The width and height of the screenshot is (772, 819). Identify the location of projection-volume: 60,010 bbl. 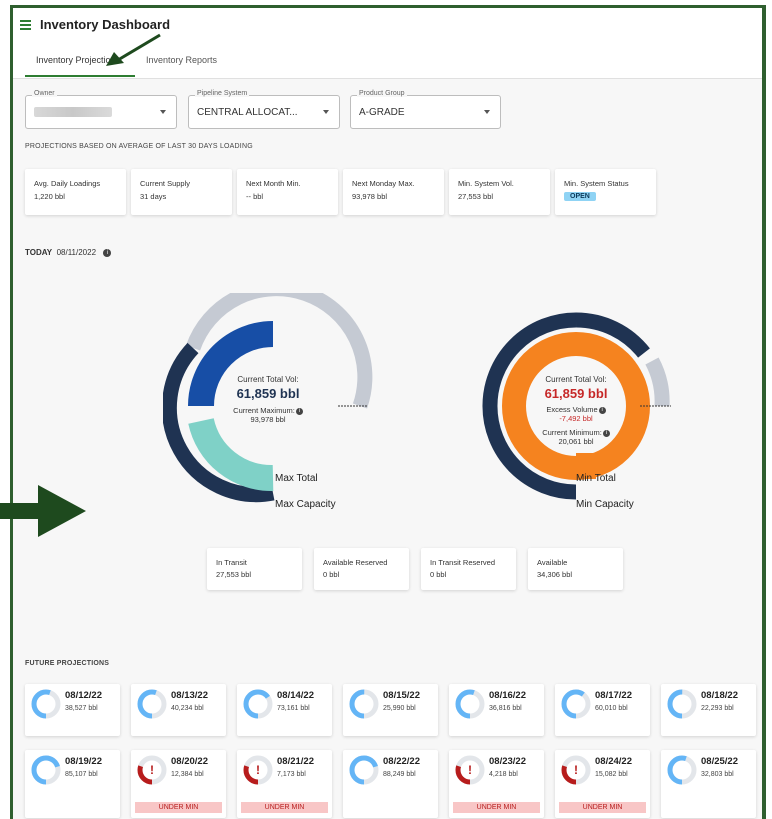
(611, 708).